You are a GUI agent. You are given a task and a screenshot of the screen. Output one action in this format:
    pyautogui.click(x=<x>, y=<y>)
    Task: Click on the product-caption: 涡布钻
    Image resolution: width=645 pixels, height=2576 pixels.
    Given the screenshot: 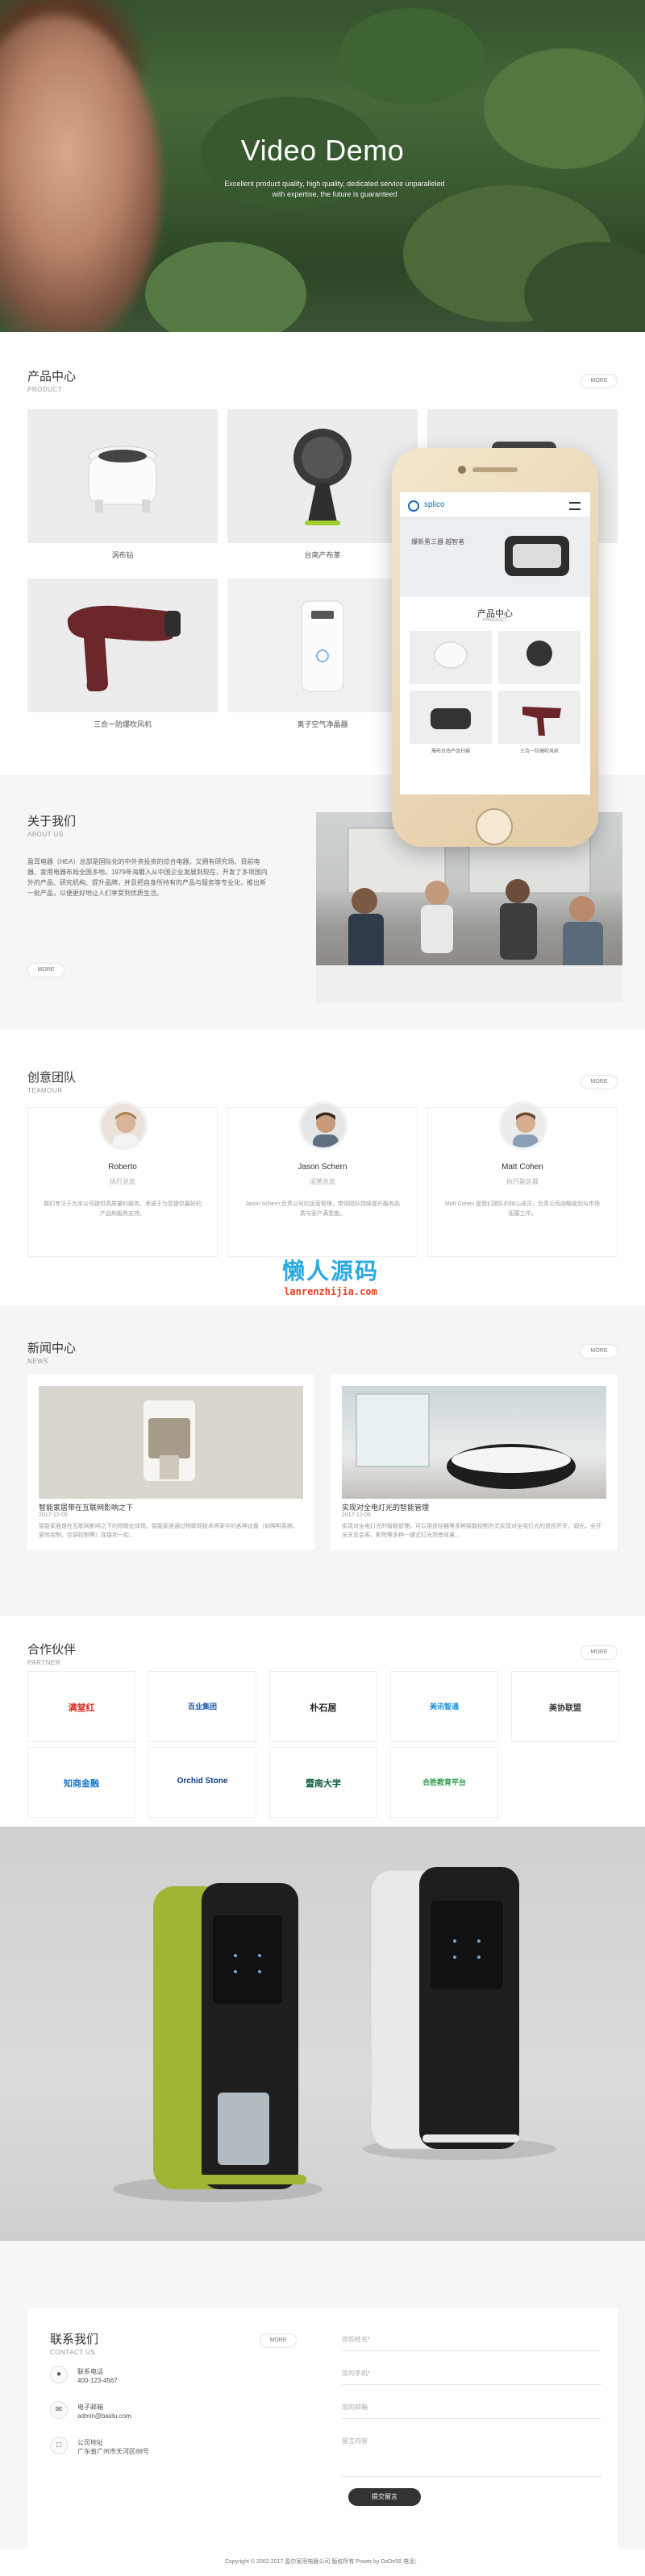 What is the action you would take?
    pyautogui.click(x=122, y=555)
    